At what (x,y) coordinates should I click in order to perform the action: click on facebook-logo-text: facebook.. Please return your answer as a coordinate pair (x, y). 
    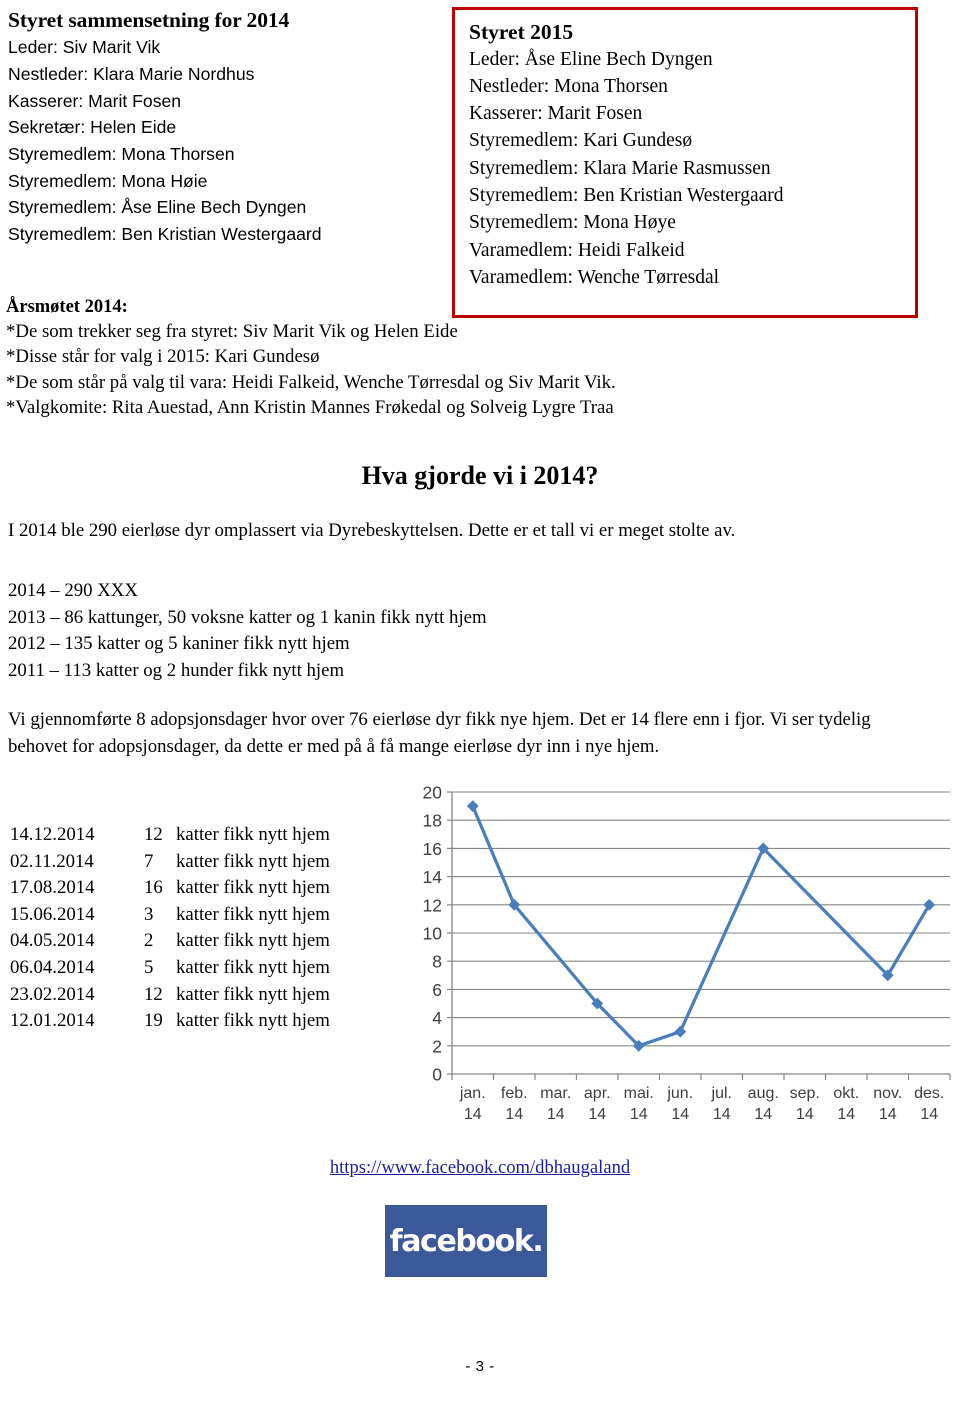
    Looking at the image, I should click on (466, 1241).